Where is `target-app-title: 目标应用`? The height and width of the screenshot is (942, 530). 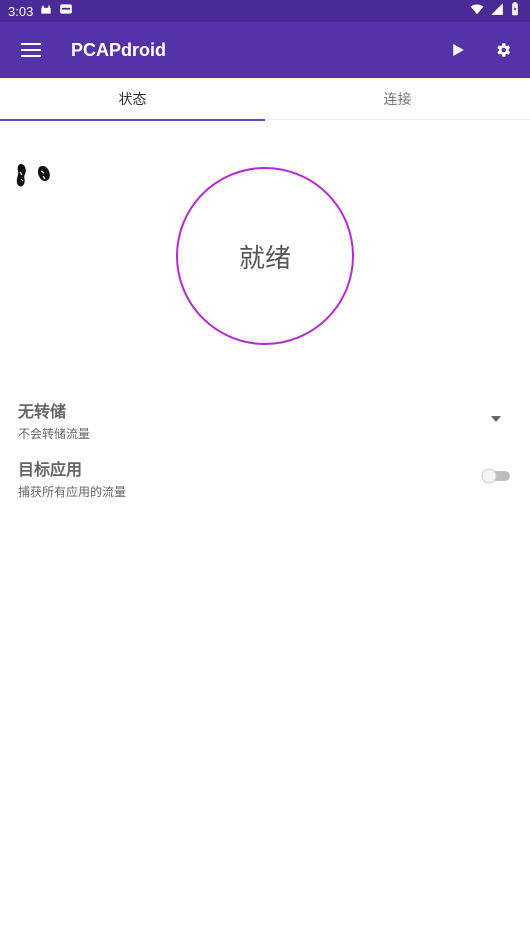
target-app-title: 目标应用 is located at coordinates (50, 469).